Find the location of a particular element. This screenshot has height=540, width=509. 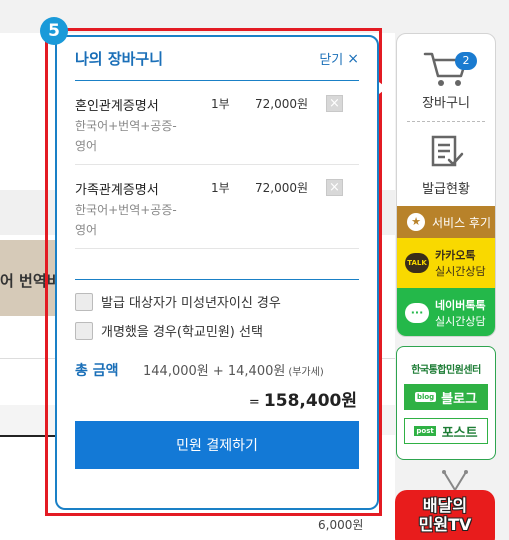

close-icon: × is located at coordinates (353, 58).